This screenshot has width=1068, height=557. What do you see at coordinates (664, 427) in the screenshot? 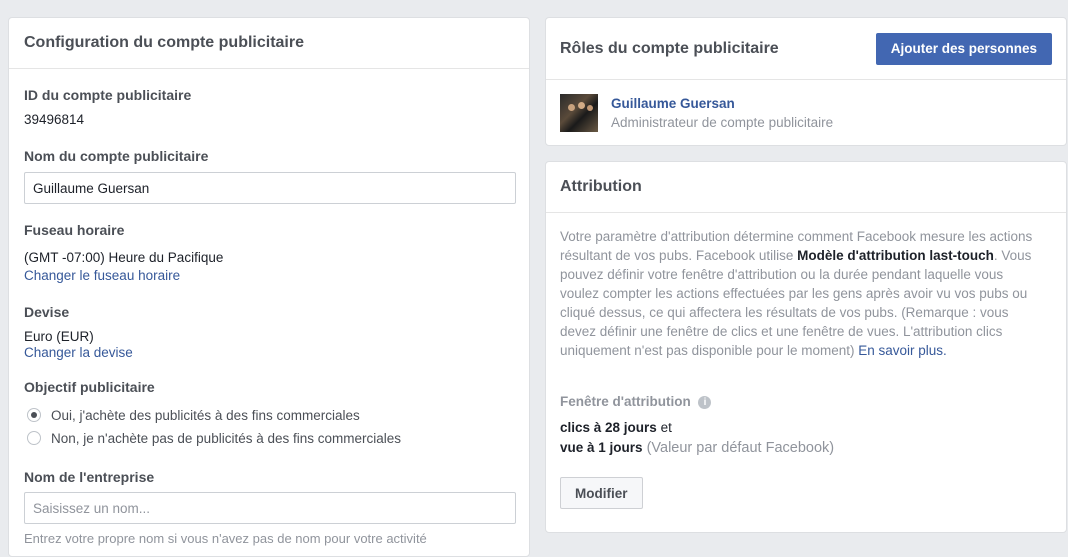
I see `clicks-window-suffix: et` at bounding box center [664, 427].